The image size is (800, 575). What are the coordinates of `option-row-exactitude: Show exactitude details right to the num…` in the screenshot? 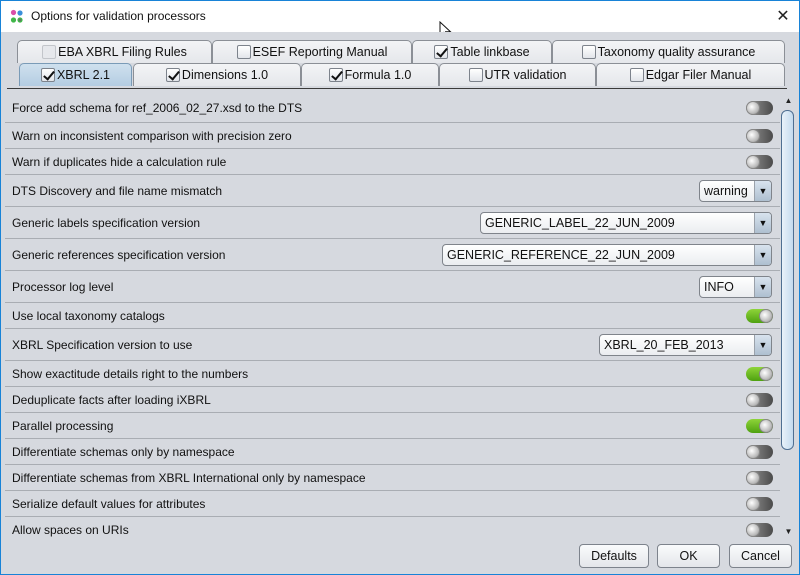 It's located at (392, 374).